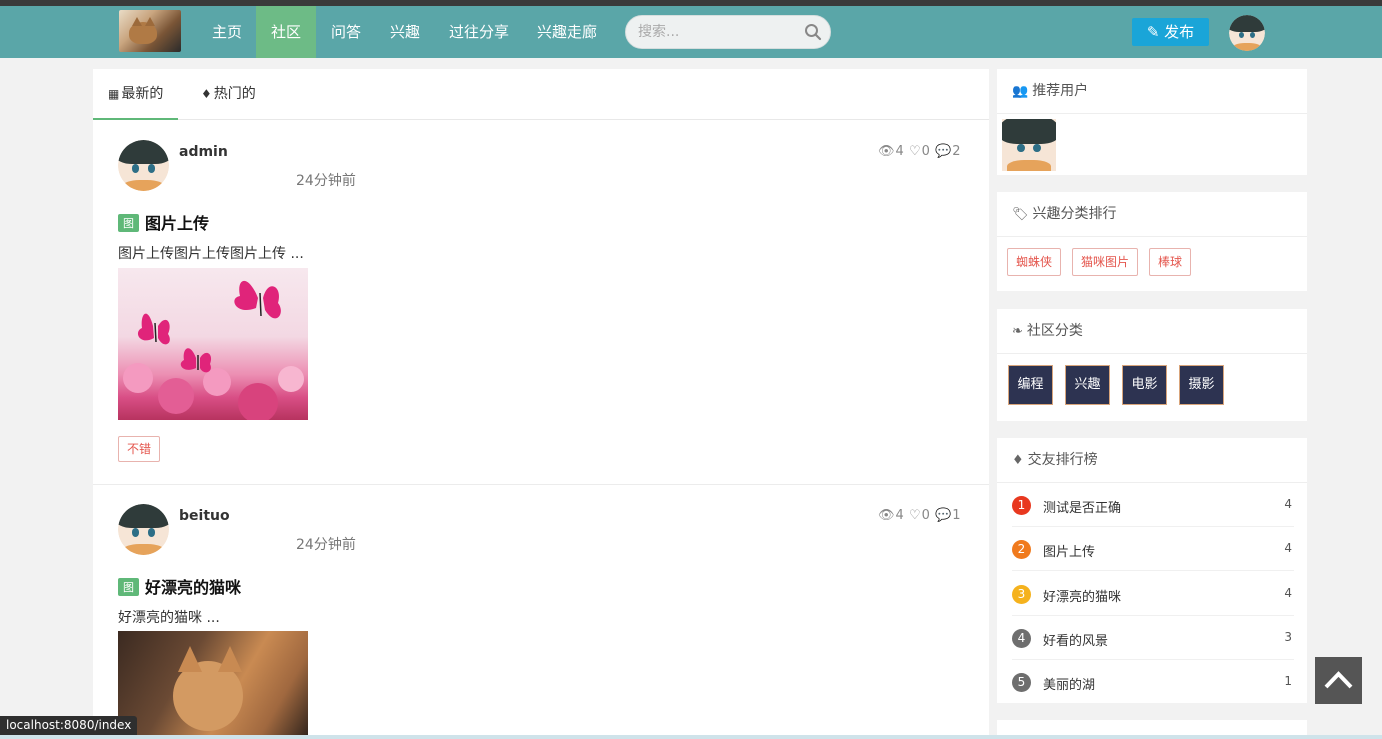 The width and height of the screenshot is (1382, 739). I want to click on search-box, so click(728, 32).